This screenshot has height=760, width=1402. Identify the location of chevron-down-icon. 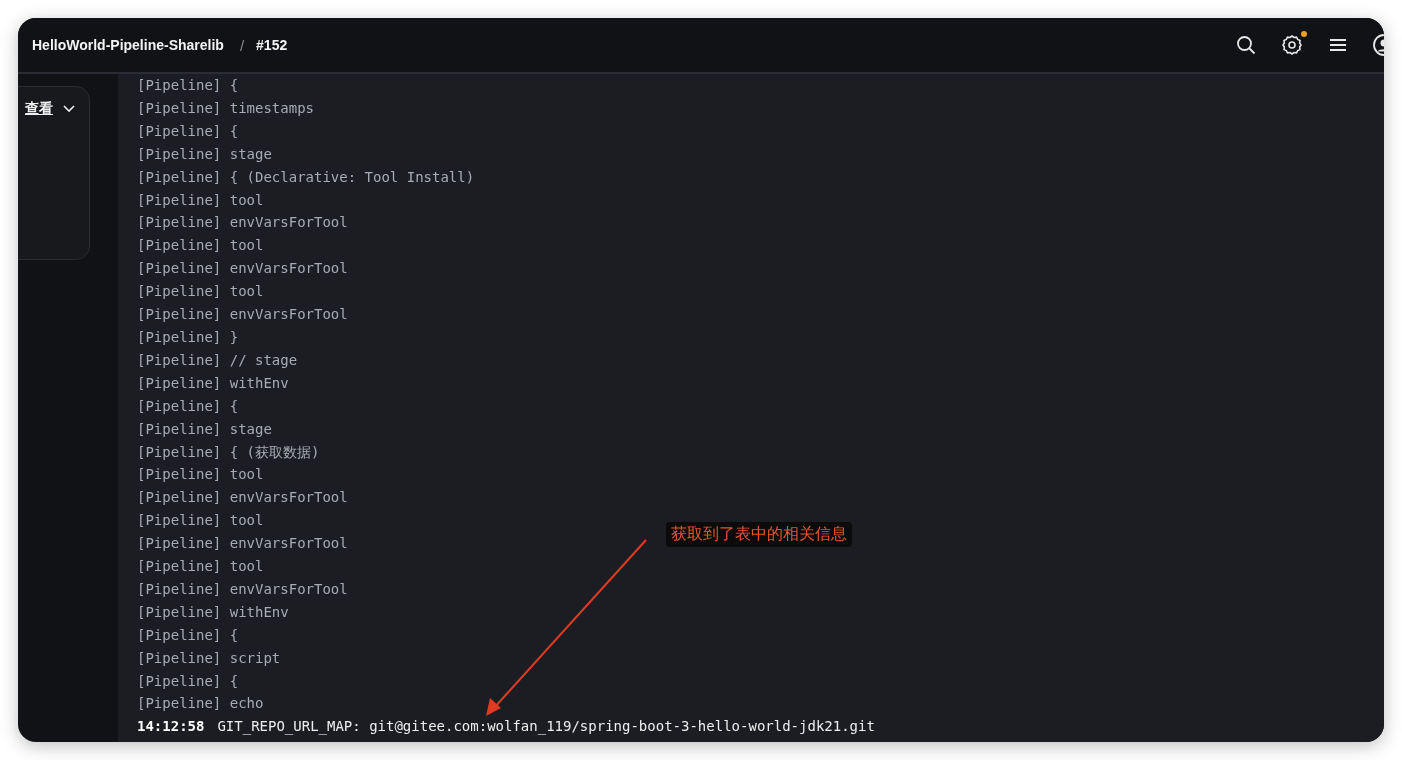
(69, 109).